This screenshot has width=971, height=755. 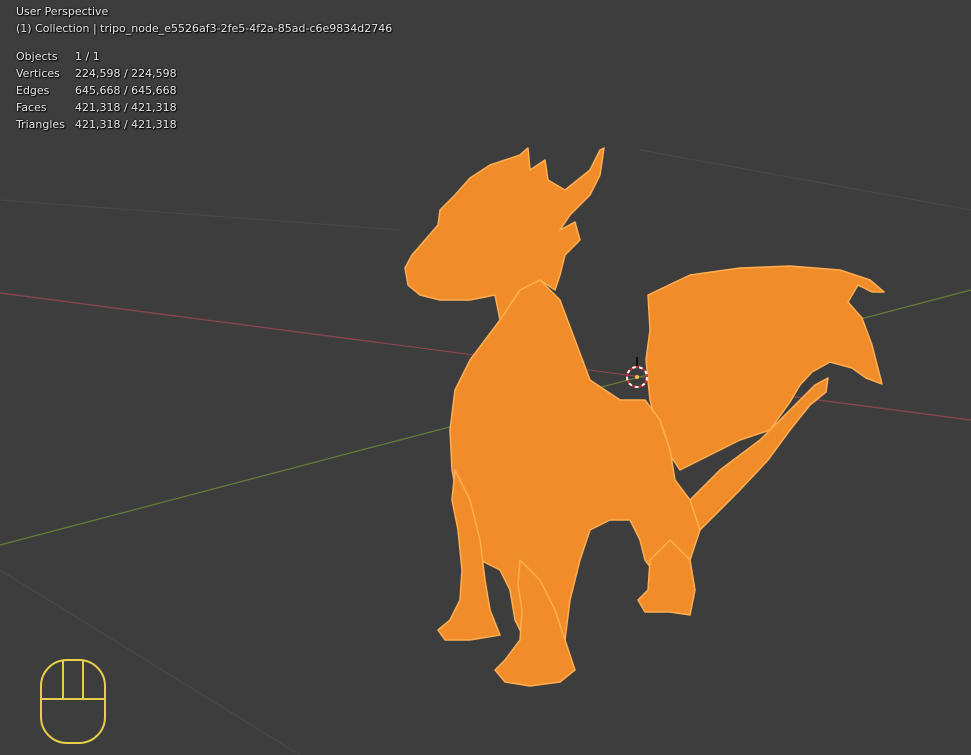 What do you see at coordinates (504, 234) in the screenshot?
I see `dragon-head` at bounding box center [504, 234].